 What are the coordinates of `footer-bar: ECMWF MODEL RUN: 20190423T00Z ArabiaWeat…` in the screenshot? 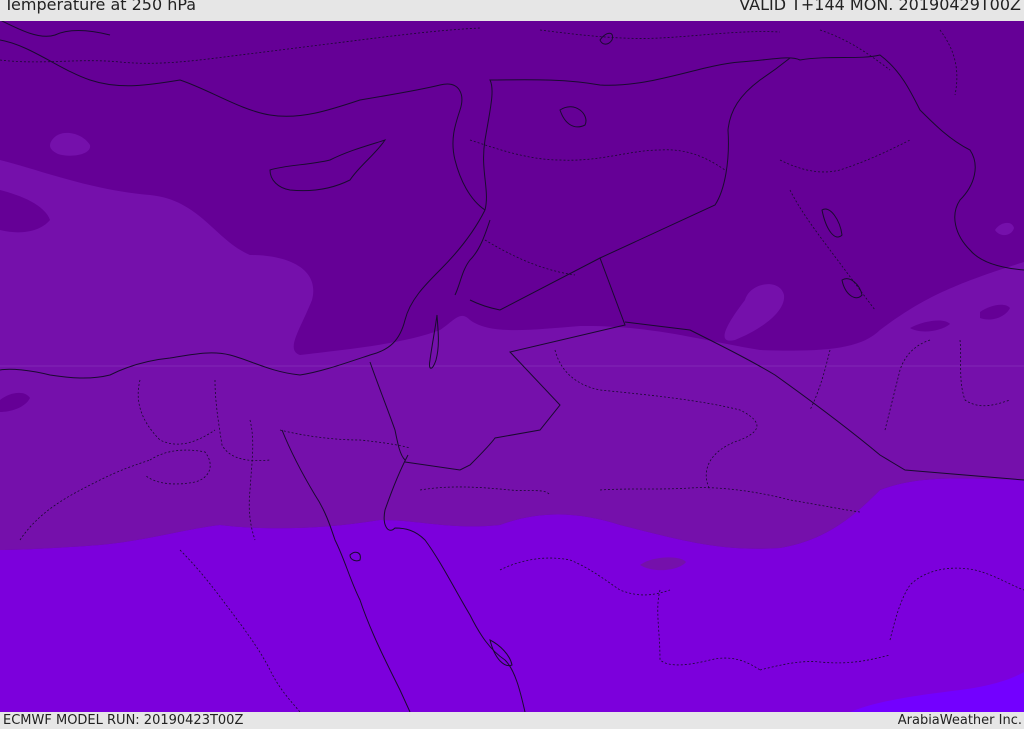 It's located at (512, 720).